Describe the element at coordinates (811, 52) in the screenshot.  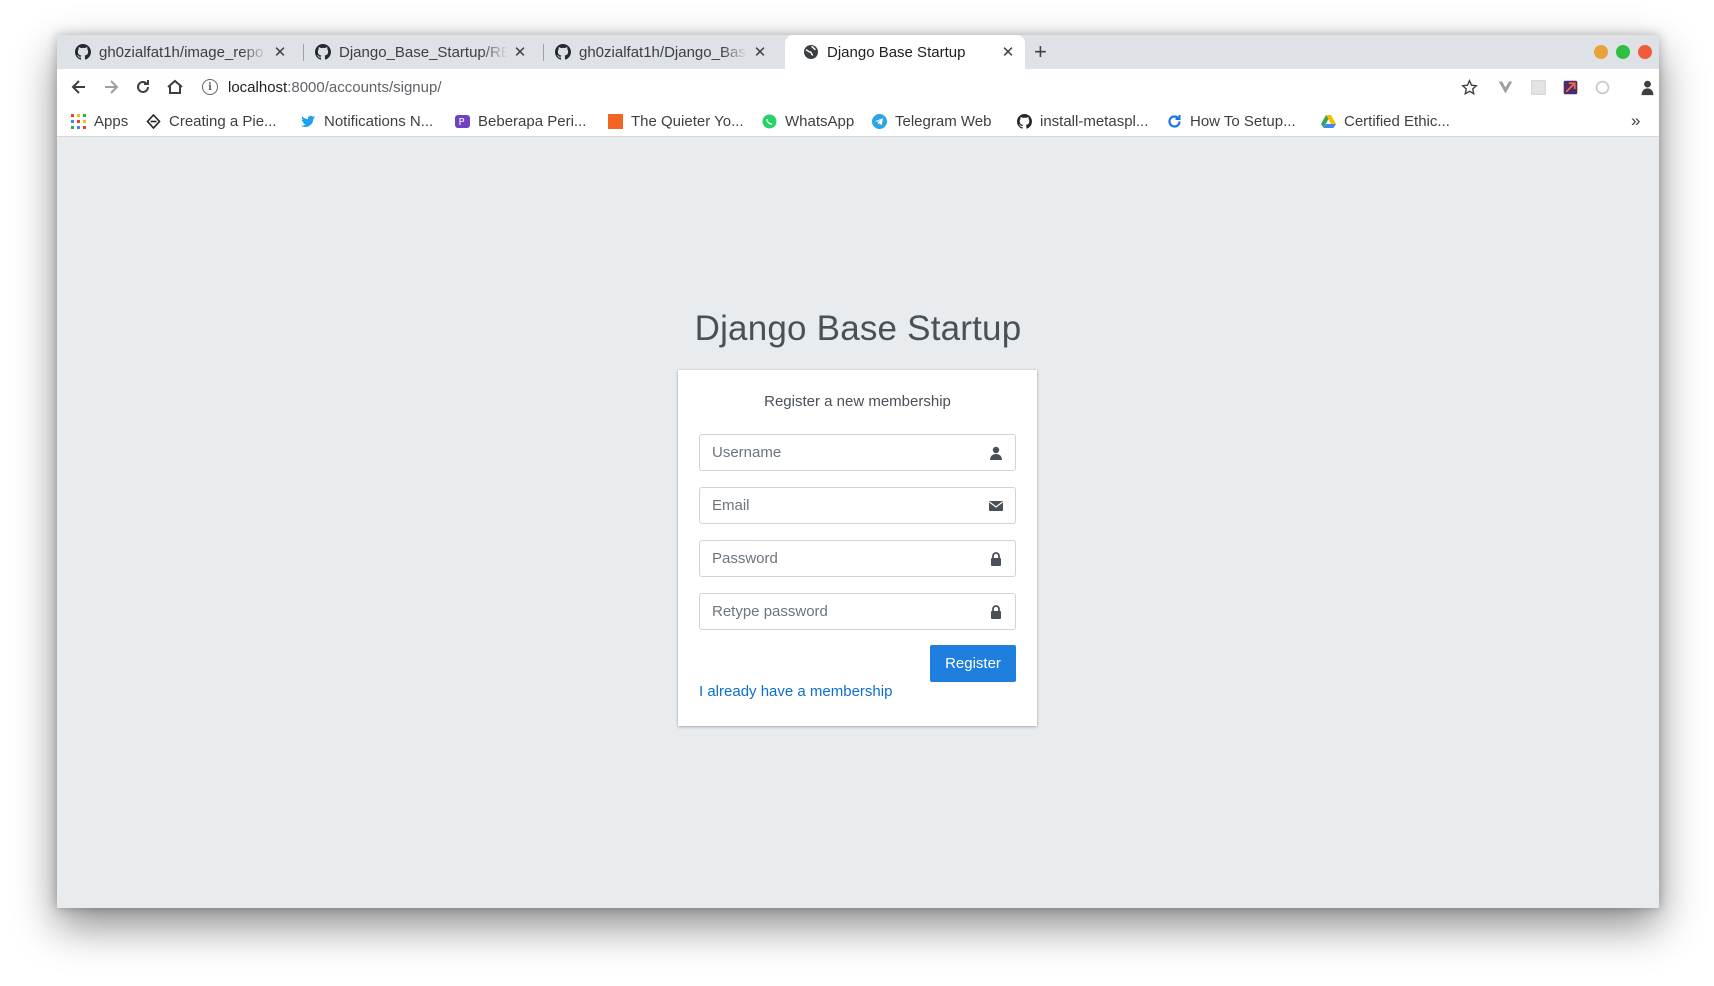
I see `globe-icon` at that location.